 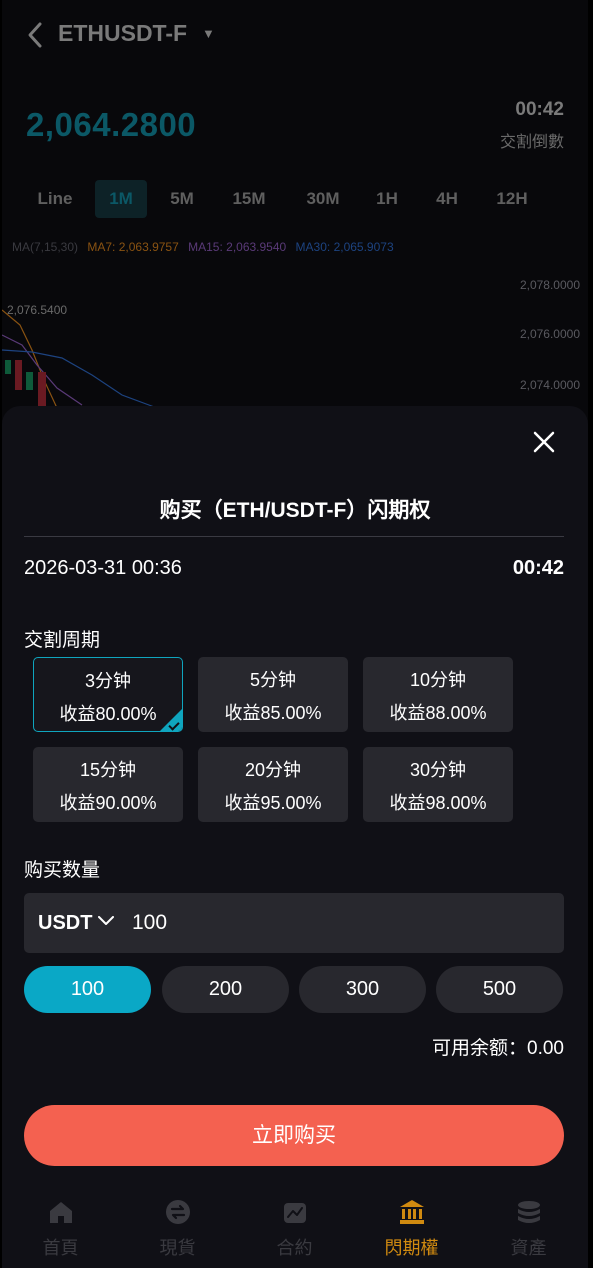 What do you see at coordinates (103, 568) in the screenshot?
I see `order-datetime: 2026-03-31 00:36` at bounding box center [103, 568].